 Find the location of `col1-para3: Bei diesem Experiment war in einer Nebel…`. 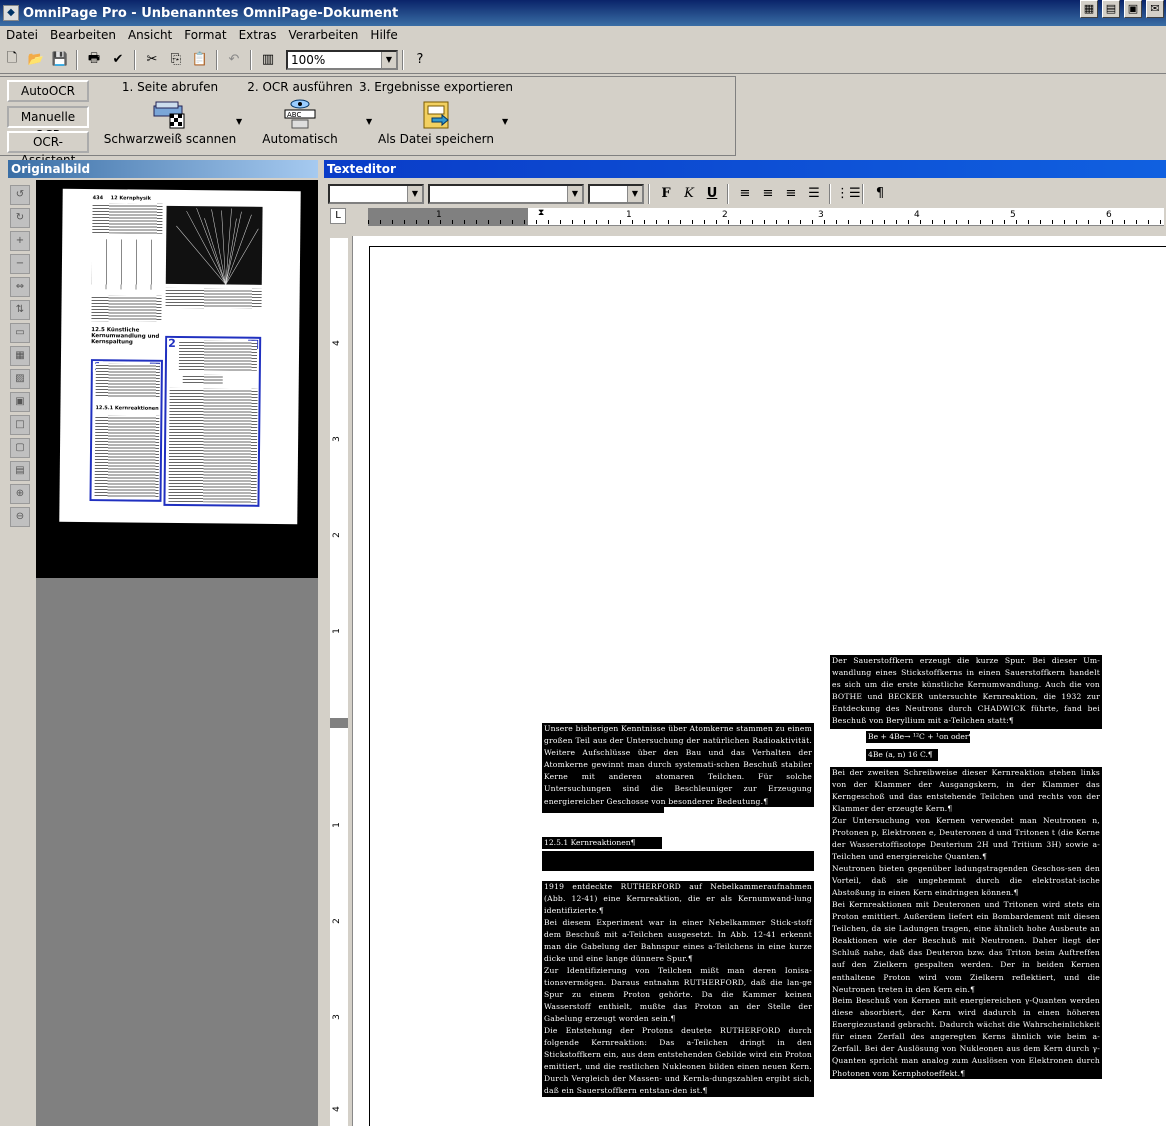

col1-para3: Bei diesem Experiment war in einer Nebel… is located at coordinates (678, 941).